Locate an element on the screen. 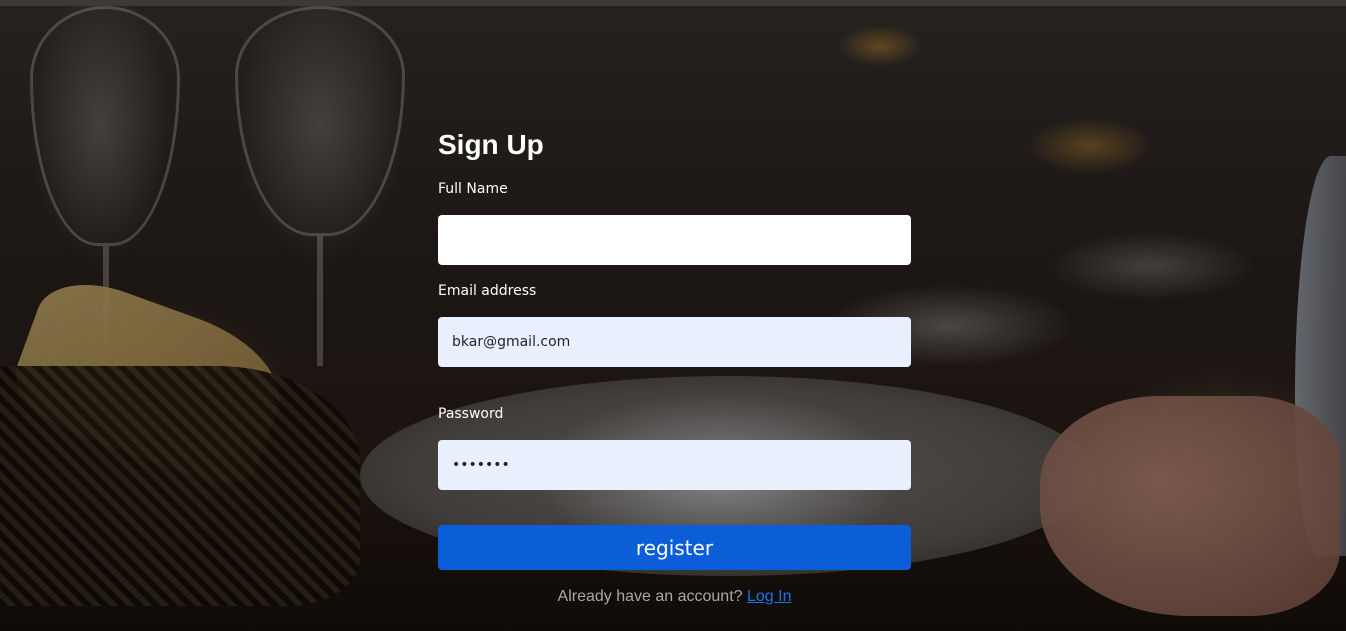 Image resolution: width=1346 pixels, height=631 pixels. login-prompt: Already have an account? Log In is located at coordinates (674, 597).